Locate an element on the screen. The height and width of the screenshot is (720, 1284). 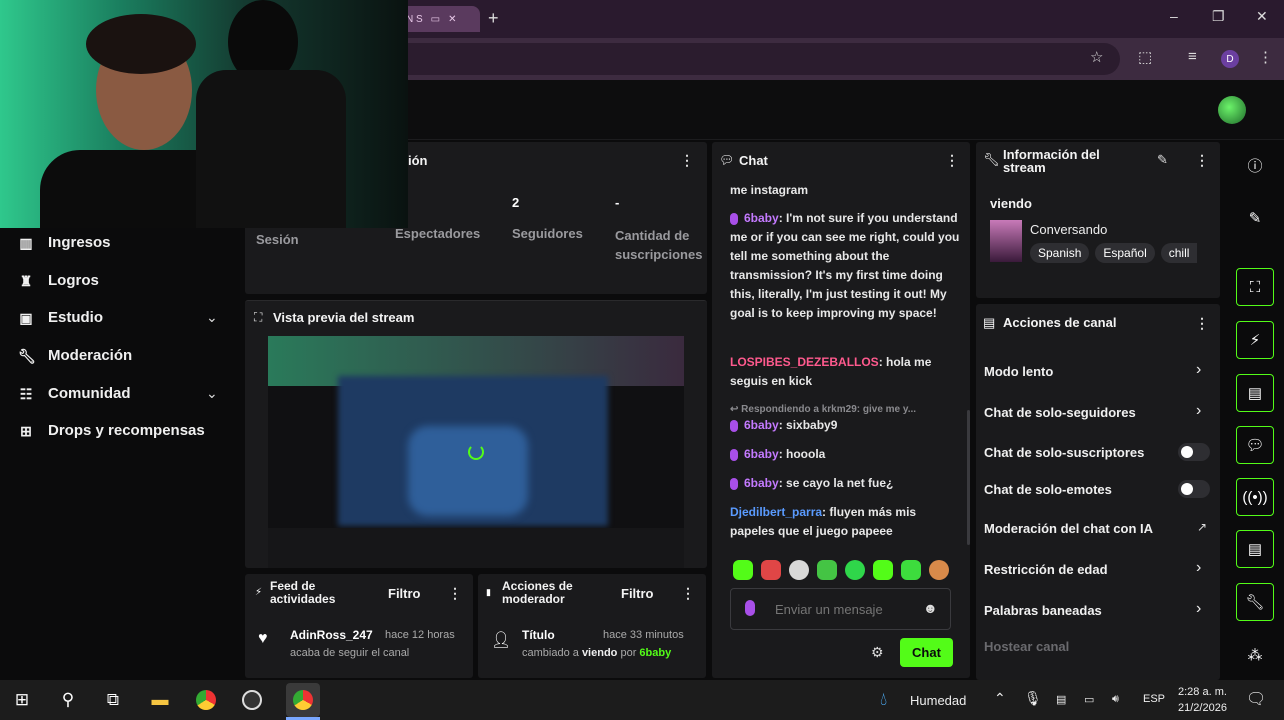
action-emotes-only: Chat de solo-emotes is located at coordinates (1048, 489).